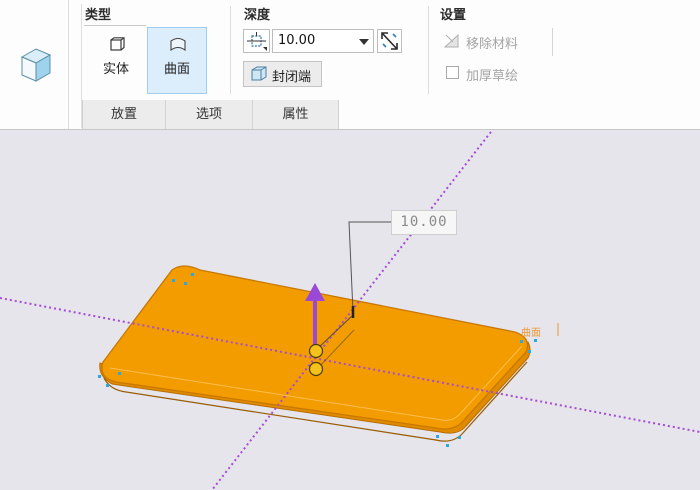  I want to click on flip-direction-icon, so click(389, 41).